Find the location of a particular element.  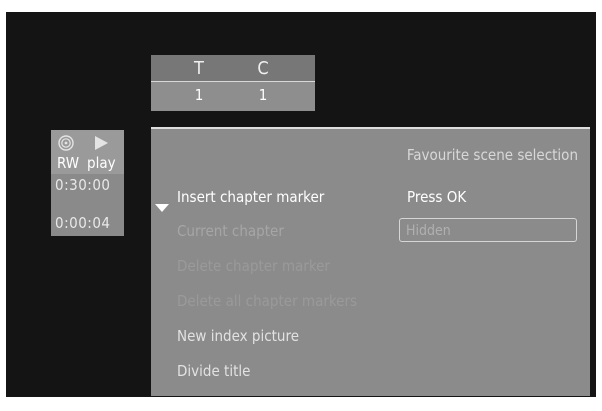

chapter-number: 1 is located at coordinates (263, 95).